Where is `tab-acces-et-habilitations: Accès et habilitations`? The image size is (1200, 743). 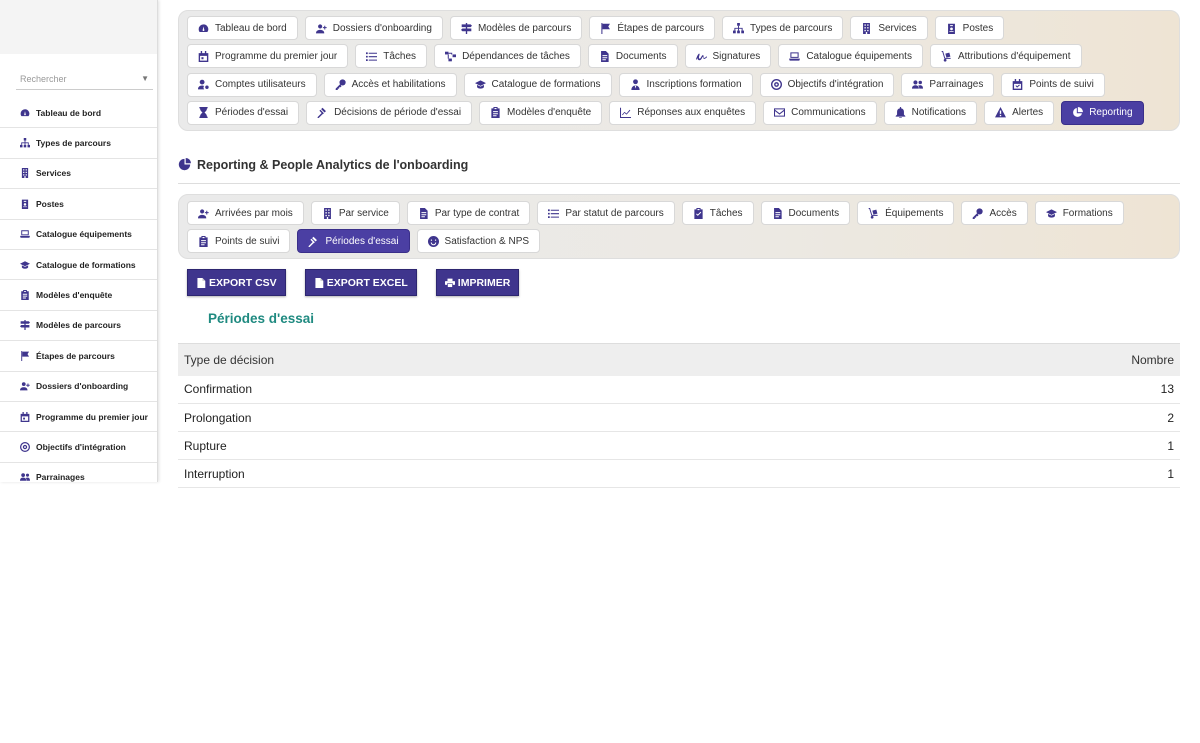
tab-acces-et-habilitations: Accès et habilitations is located at coordinates (390, 84).